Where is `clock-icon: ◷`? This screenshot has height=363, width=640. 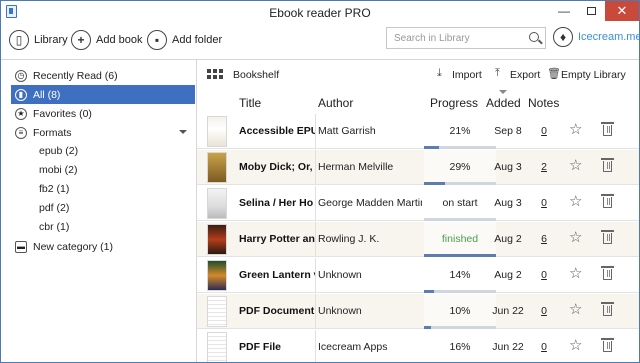
clock-icon: ◷ is located at coordinates (21, 75).